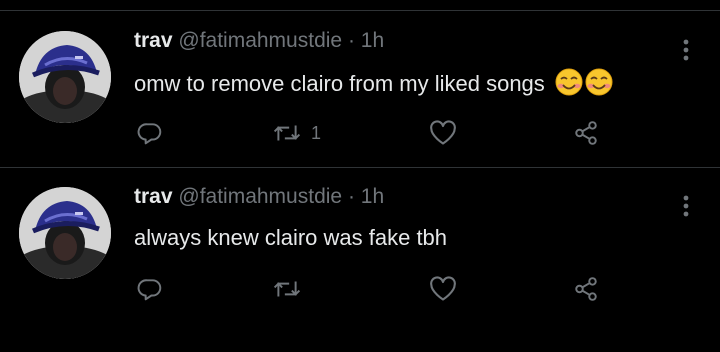  I want to click on retweet-button, so click(292, 289).